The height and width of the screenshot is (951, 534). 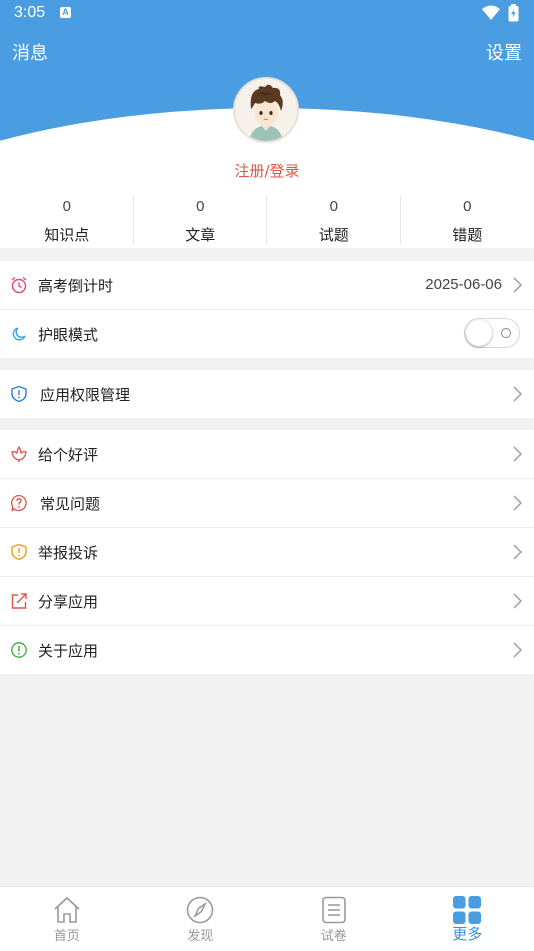 I want to click on home-icon, so click(x=67, y=910).